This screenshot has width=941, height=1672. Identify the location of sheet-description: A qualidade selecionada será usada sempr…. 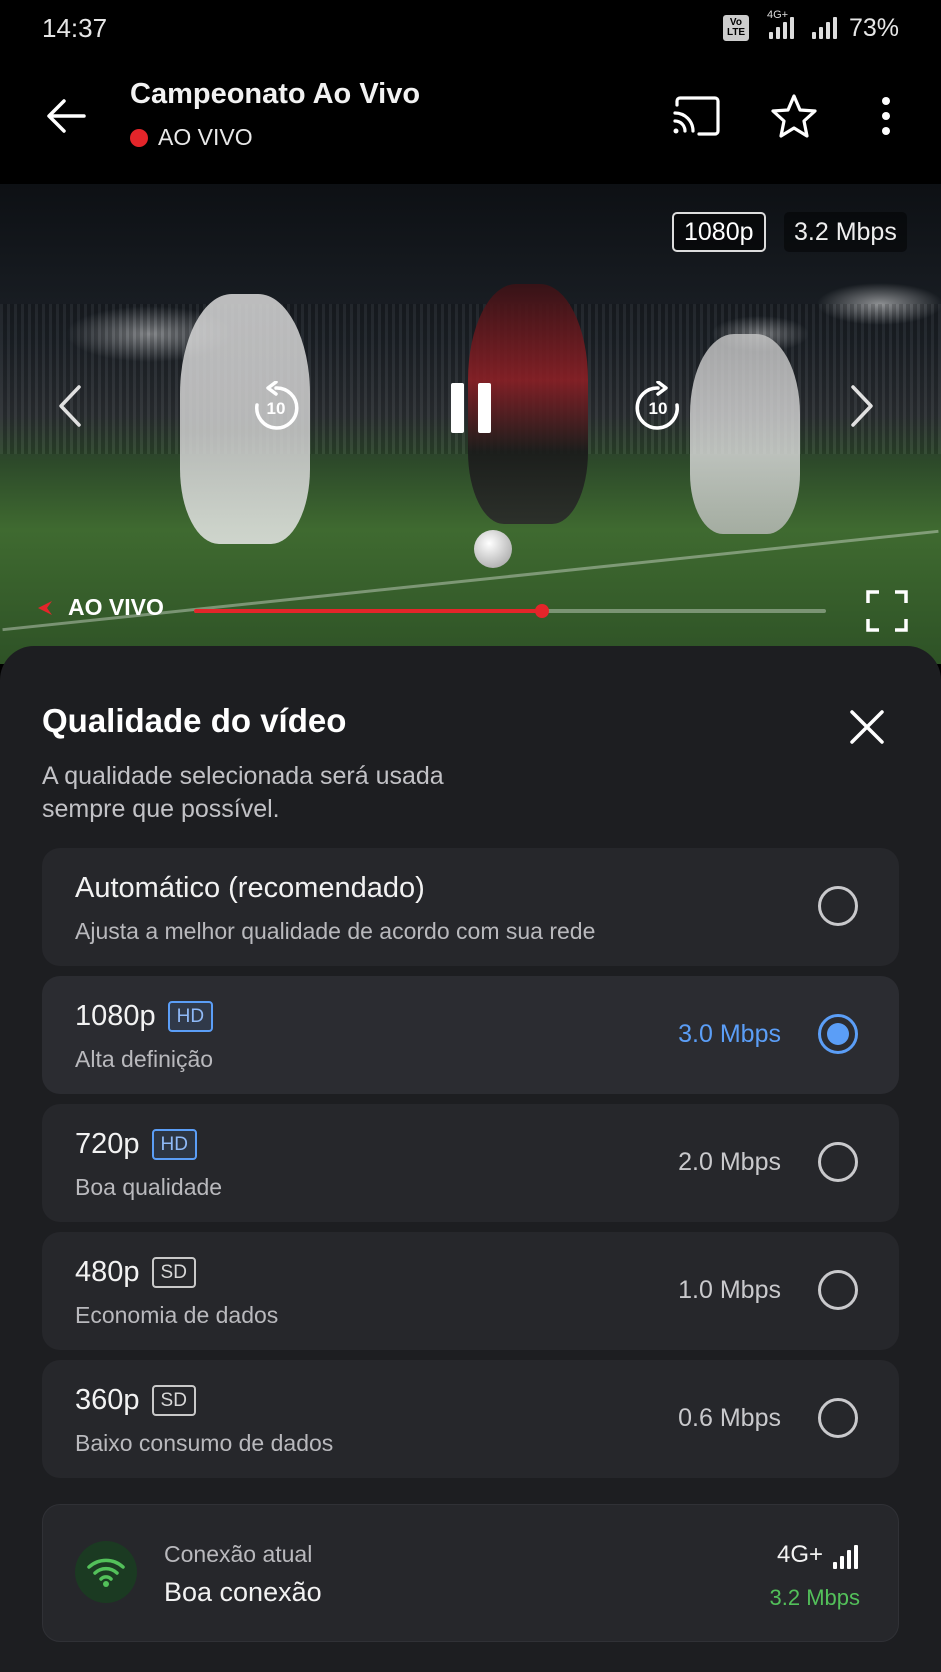
(243, 792).